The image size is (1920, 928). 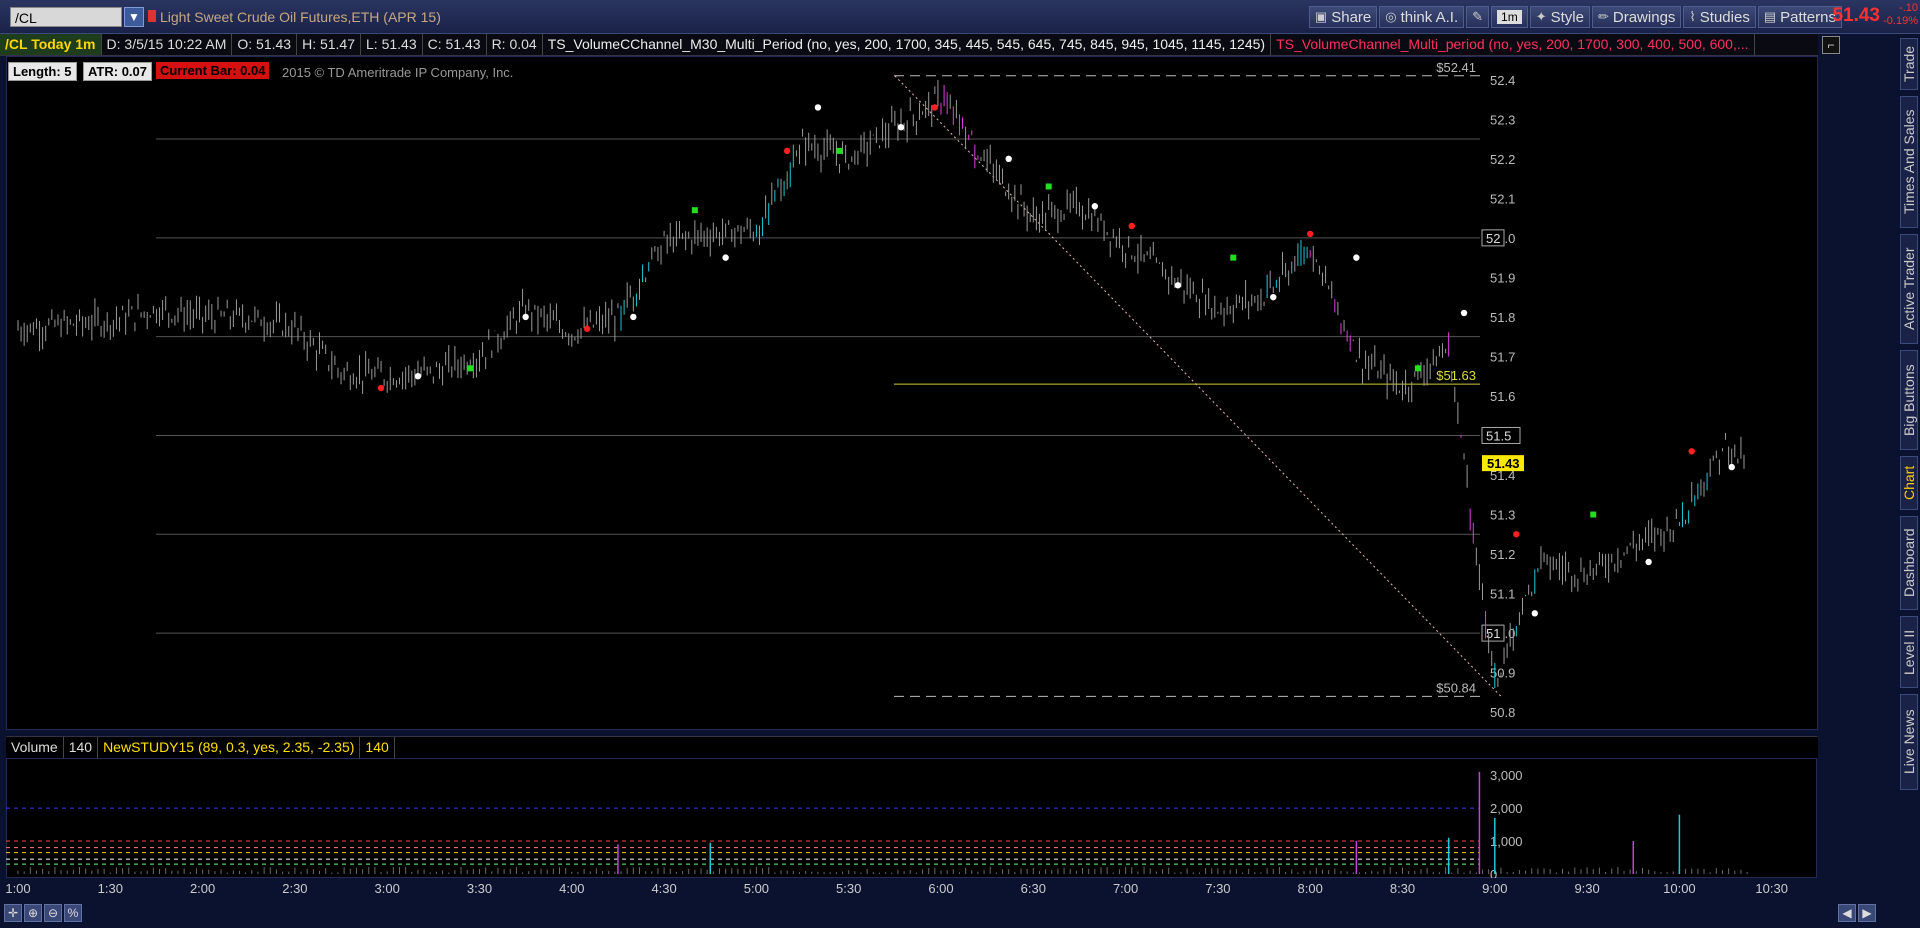 I want to click on tab-active-trader: Active Trader, so click(x=1909, y=289).